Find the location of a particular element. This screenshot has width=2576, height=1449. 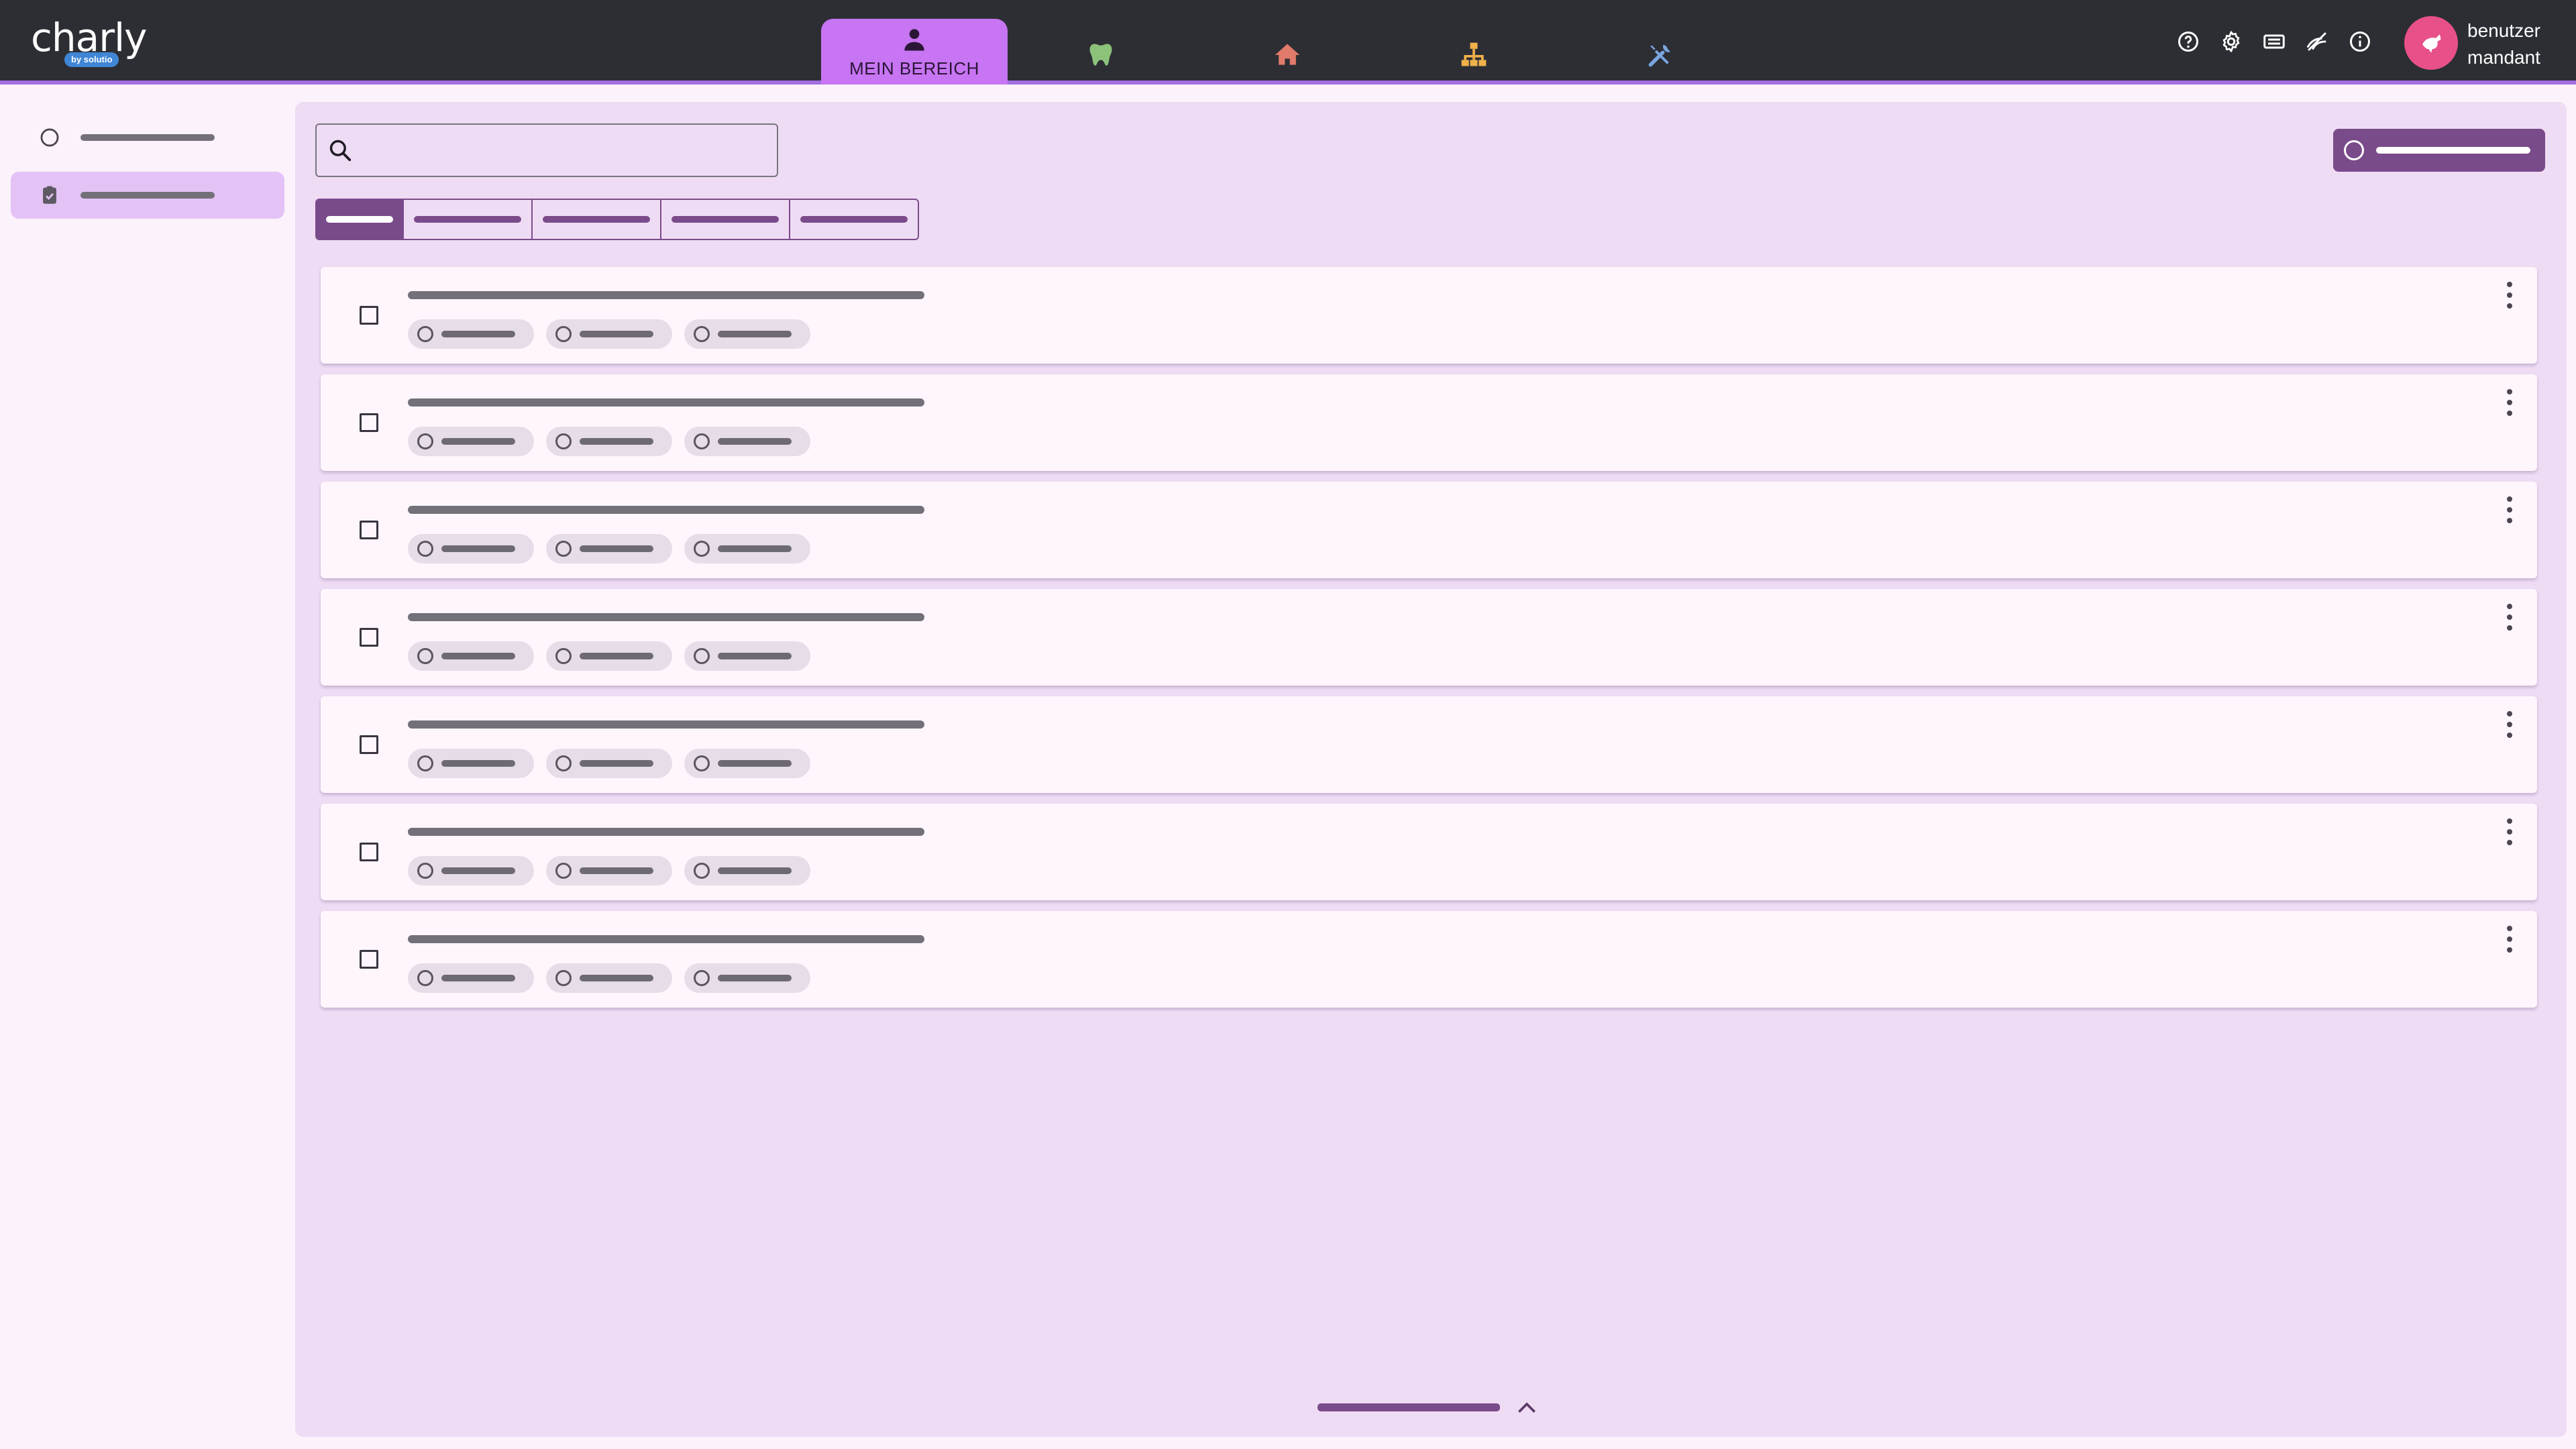

search-input is located at coordinates (568, 150).